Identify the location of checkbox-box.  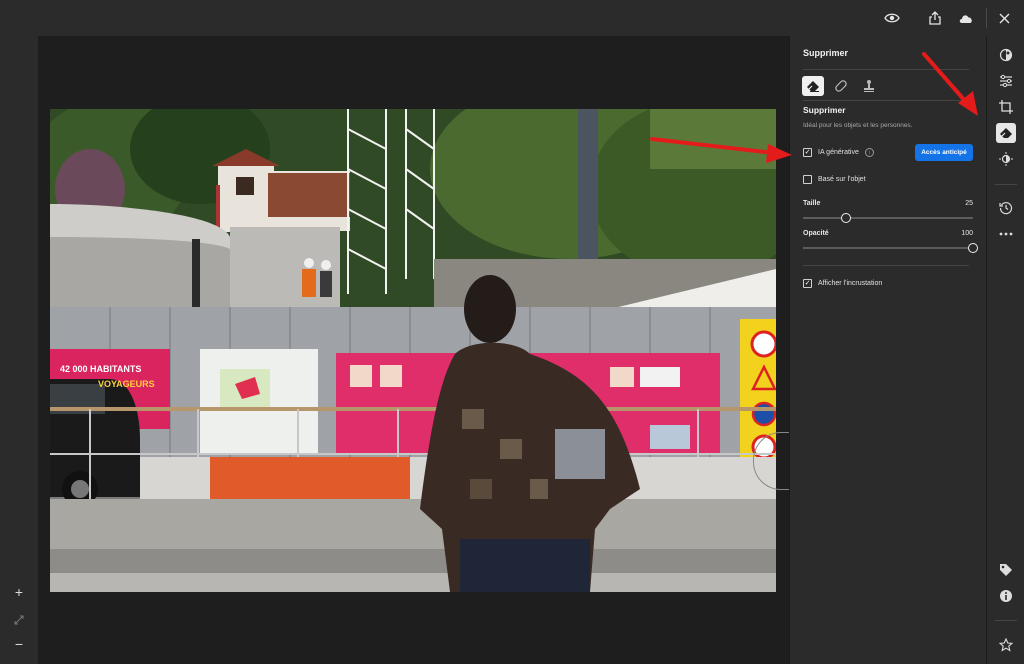
(807, 179).